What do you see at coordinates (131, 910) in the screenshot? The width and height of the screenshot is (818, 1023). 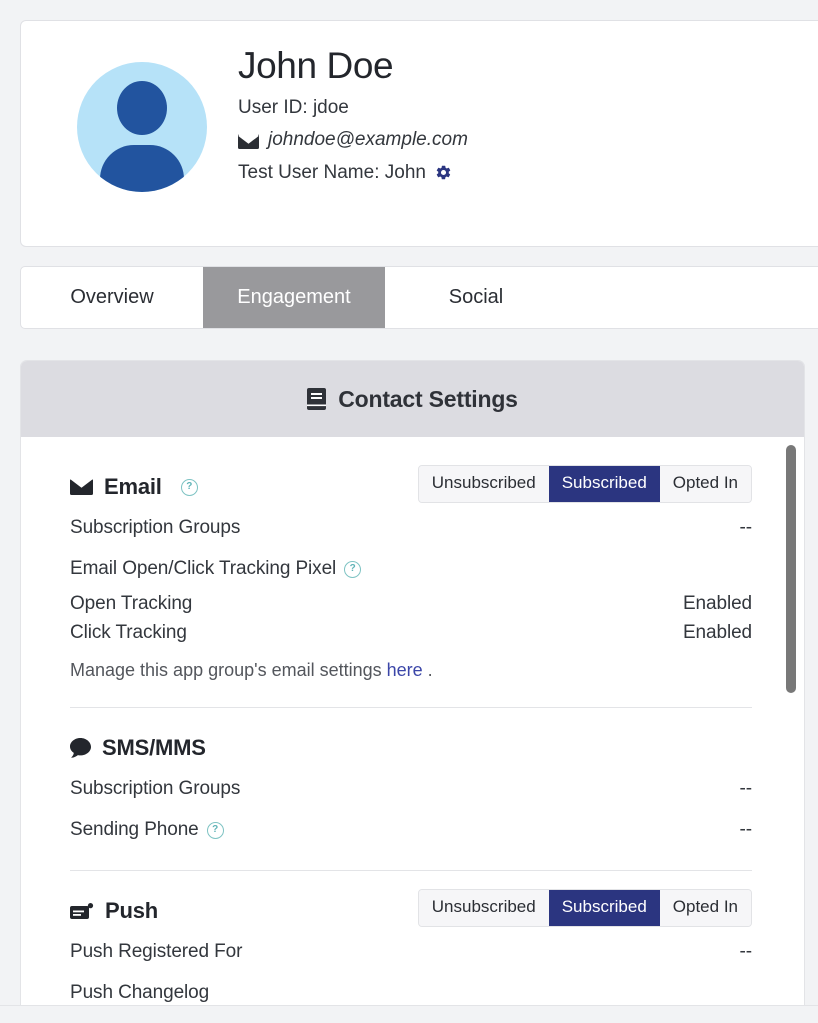 I see `section-push-label: Push` at bounding box center [131, 910].